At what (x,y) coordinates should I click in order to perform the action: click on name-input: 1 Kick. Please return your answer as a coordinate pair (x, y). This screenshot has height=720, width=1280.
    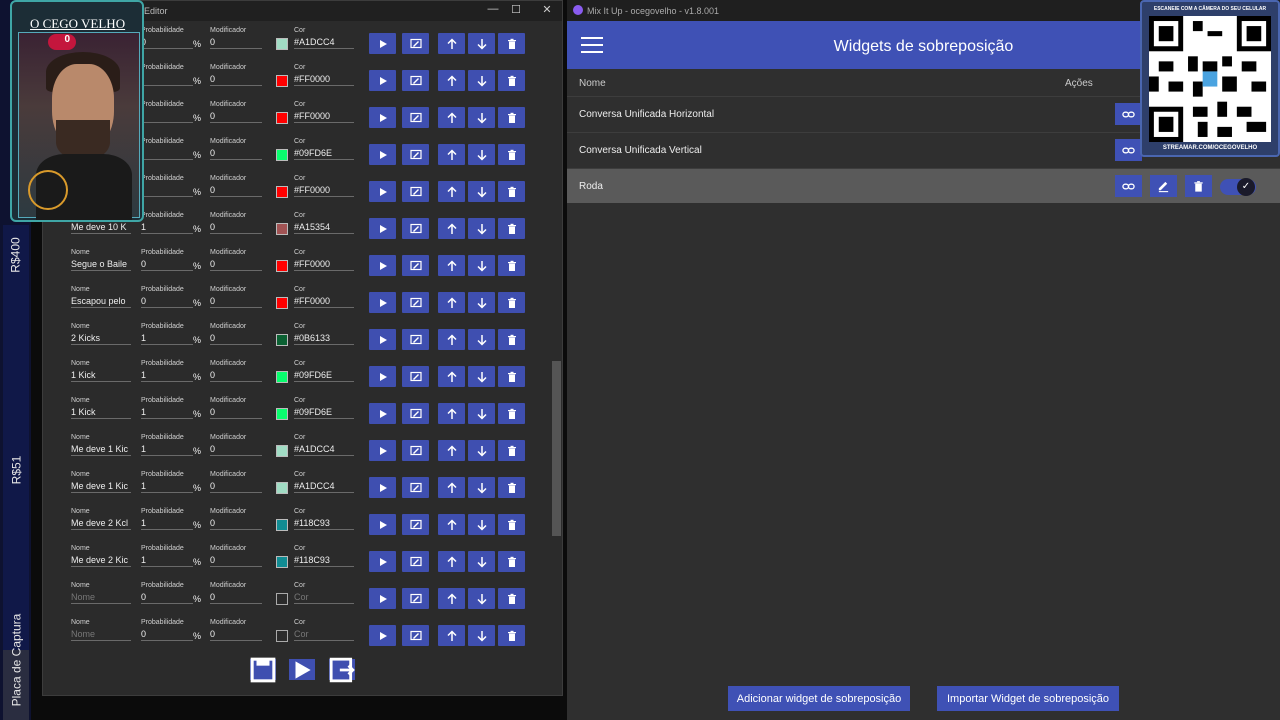
    Looking at the image, I should click on (101, 375).